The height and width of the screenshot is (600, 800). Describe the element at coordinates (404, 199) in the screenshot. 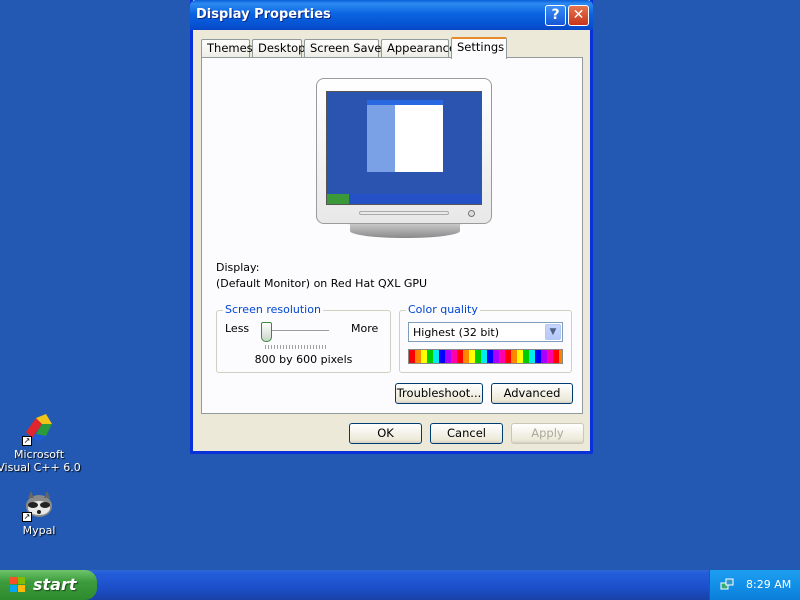

I see `preview-taskbar` at that location.